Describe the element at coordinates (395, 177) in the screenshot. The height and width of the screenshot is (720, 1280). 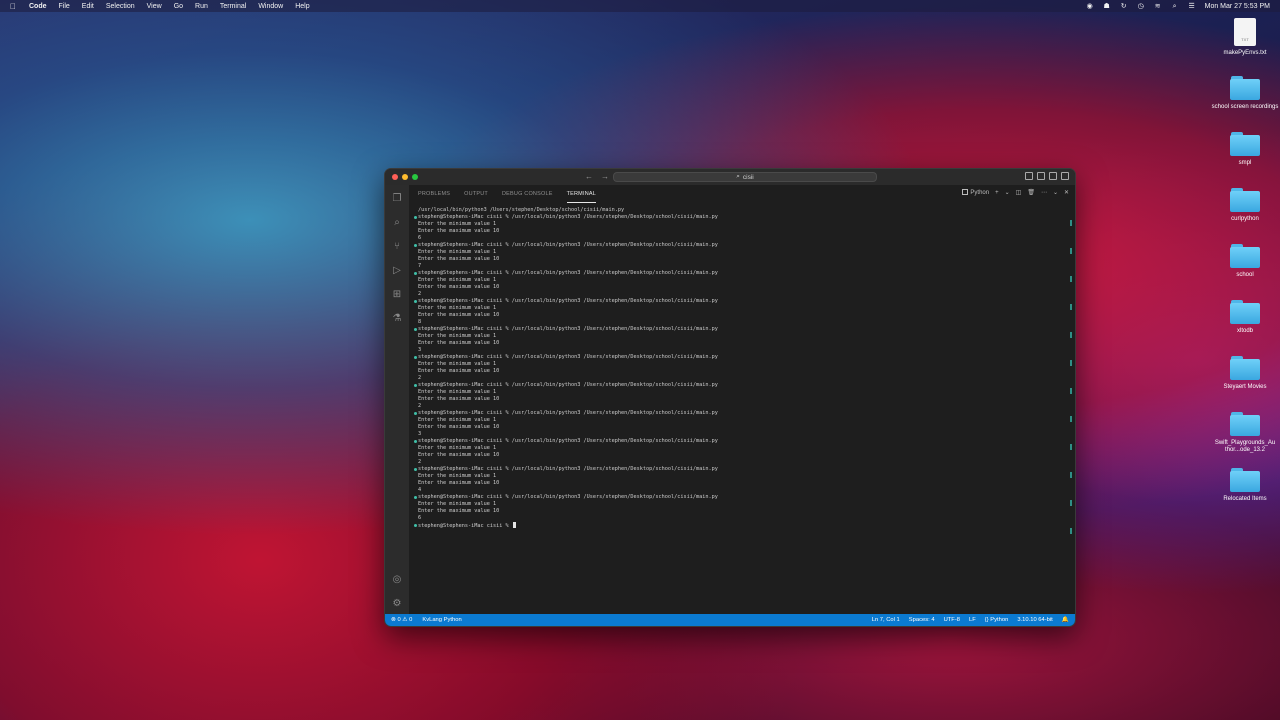
I see `close-window-button` at that location.